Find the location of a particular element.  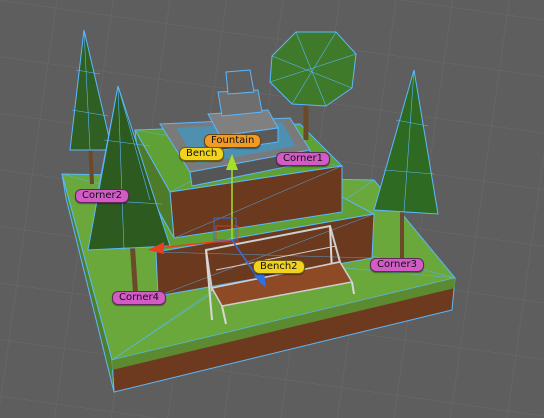

corner1-label: Corner1 is located at coordinates (303, 159).